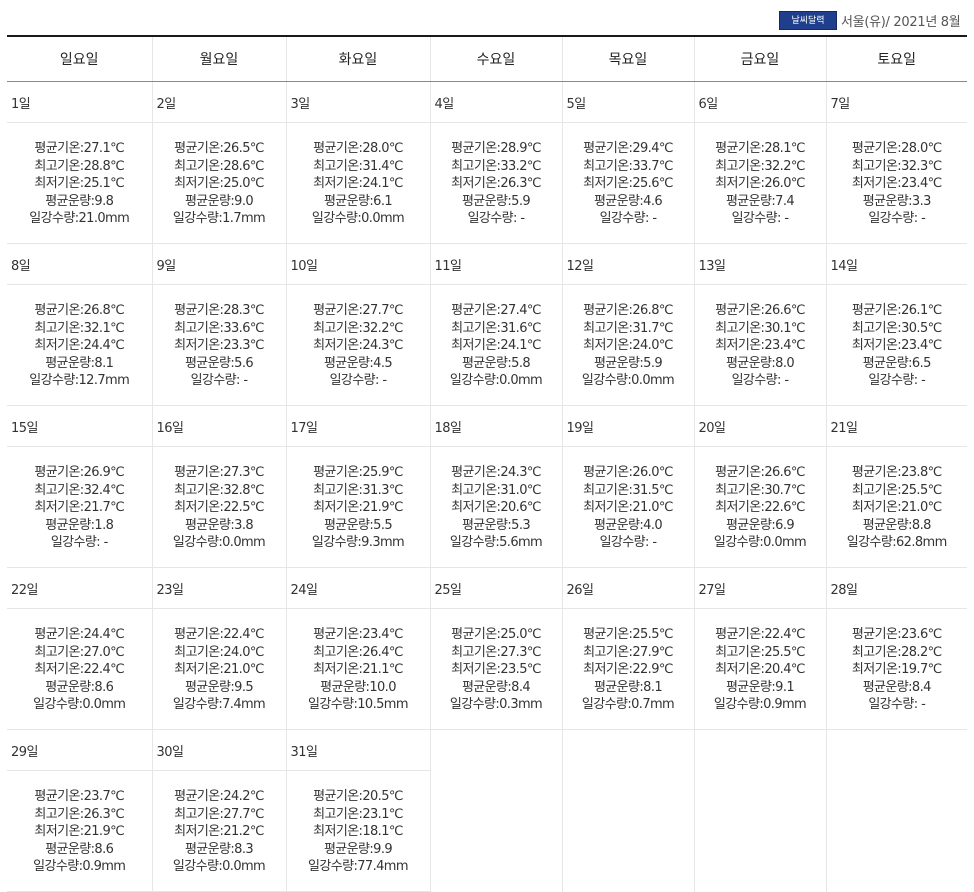 This screenshot has width=974, height=892. I want to click on avg-temp-value: 24.2℃, so click(243, 796).